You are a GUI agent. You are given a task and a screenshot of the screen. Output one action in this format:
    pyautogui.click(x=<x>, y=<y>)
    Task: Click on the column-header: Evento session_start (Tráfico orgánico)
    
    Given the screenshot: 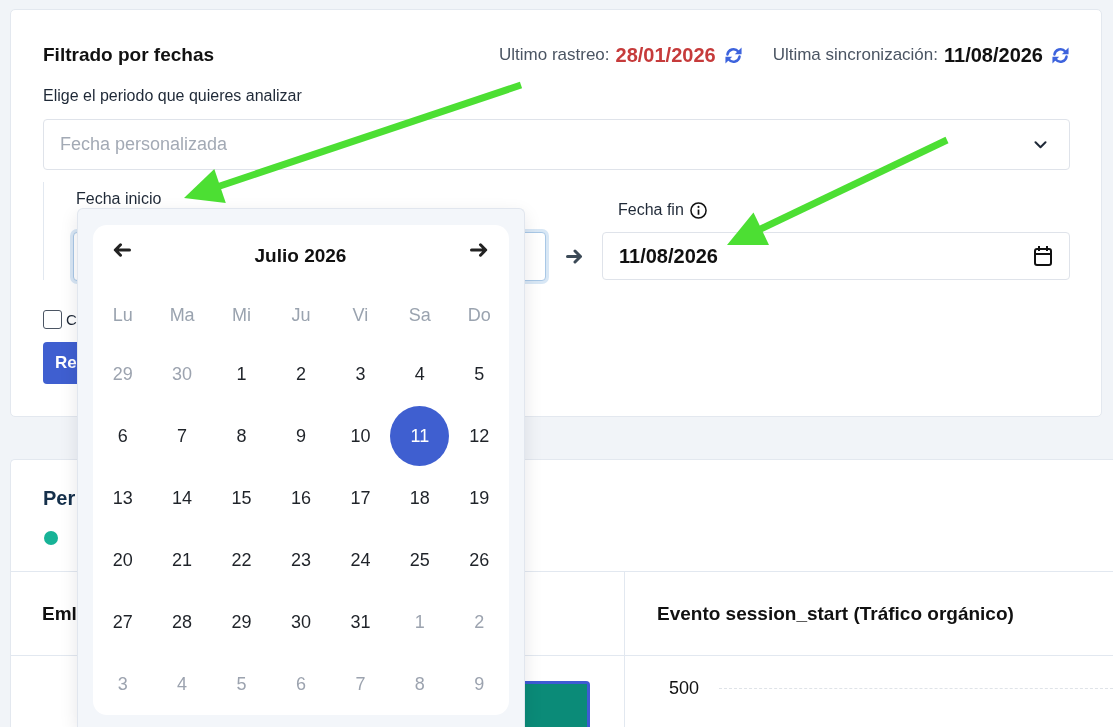 What is the action you would take?
    pyautogui.click(x=835, y=613)
    